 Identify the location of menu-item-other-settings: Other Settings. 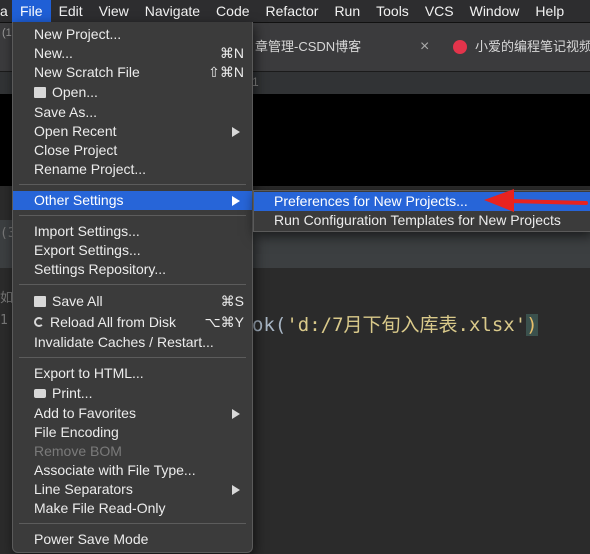
(132, 200).